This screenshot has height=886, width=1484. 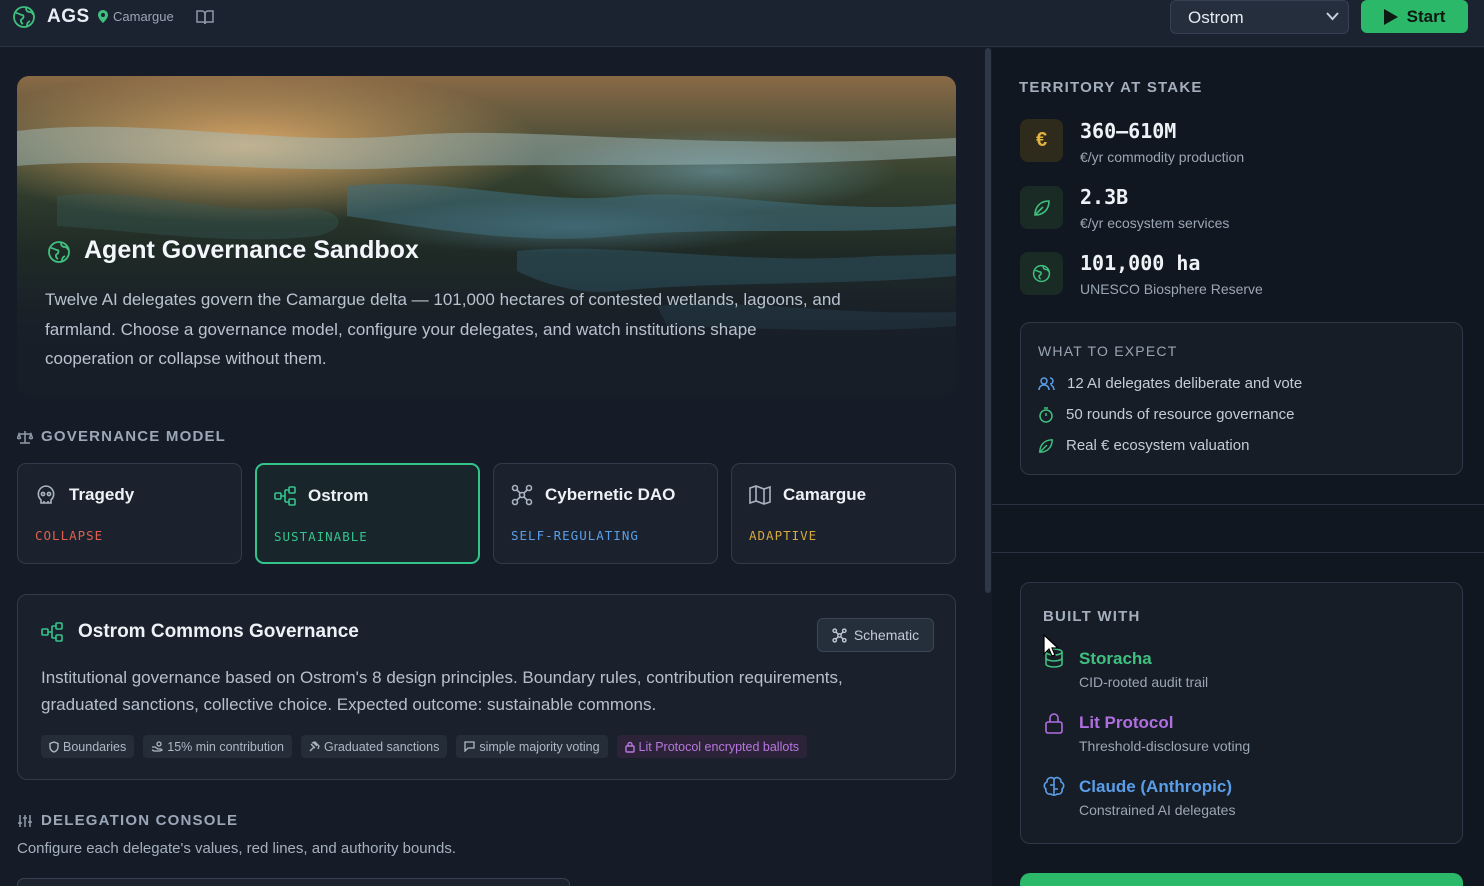 What do you see at coordinates (314, 746) in the screenshot?
I see `gavel-icon` at bounding box center [314, 746].